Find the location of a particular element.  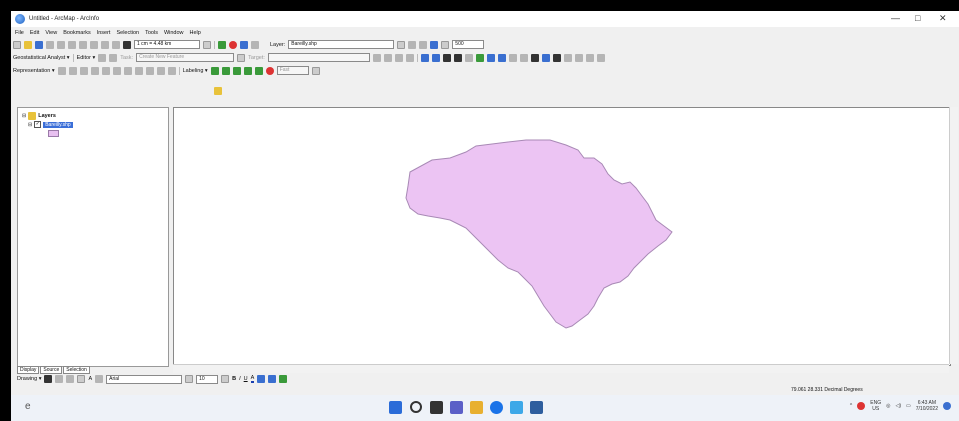

paste-icon is located at coordinates (83, 44).